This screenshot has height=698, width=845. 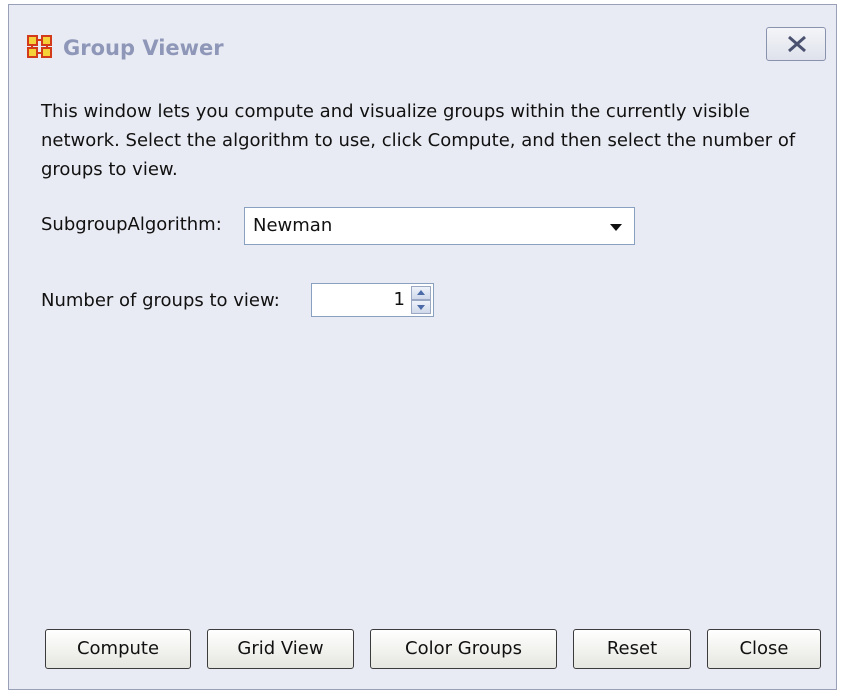 I want to click on reset-button: Reset, so click(x=632, y=649).